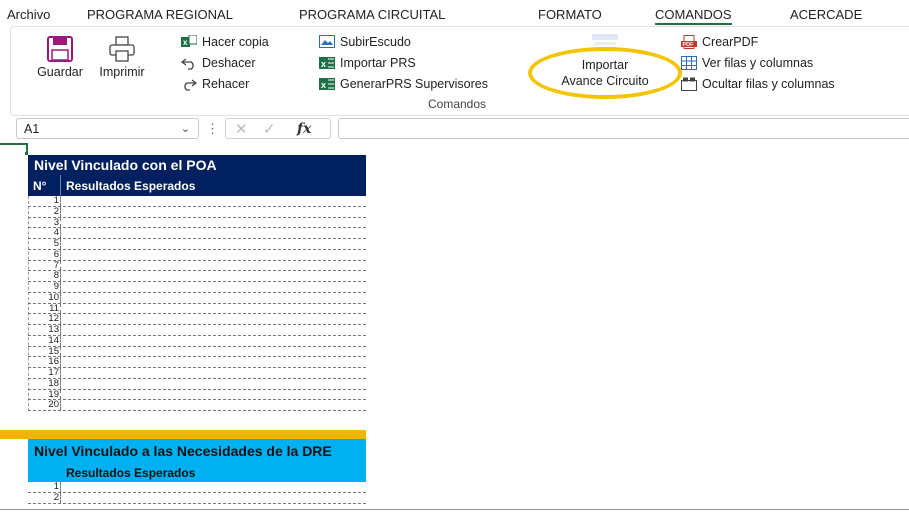 The width and height of the screenshot is (909, 512). I want to click on deshacer-button: Deshacer, so click(218, 63).